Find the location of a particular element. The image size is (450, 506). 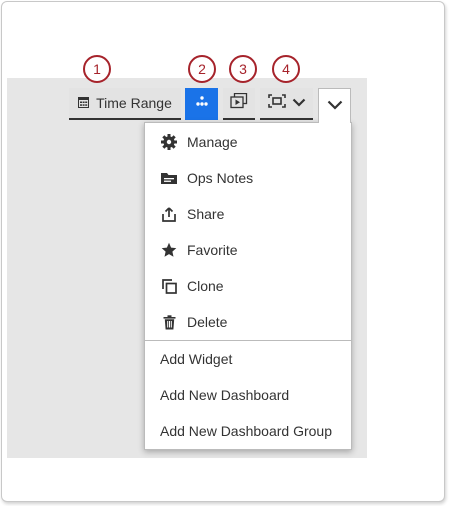

menu-item-add-new-dashboard: Add New Dashboard is located at coordinates (248, 395).